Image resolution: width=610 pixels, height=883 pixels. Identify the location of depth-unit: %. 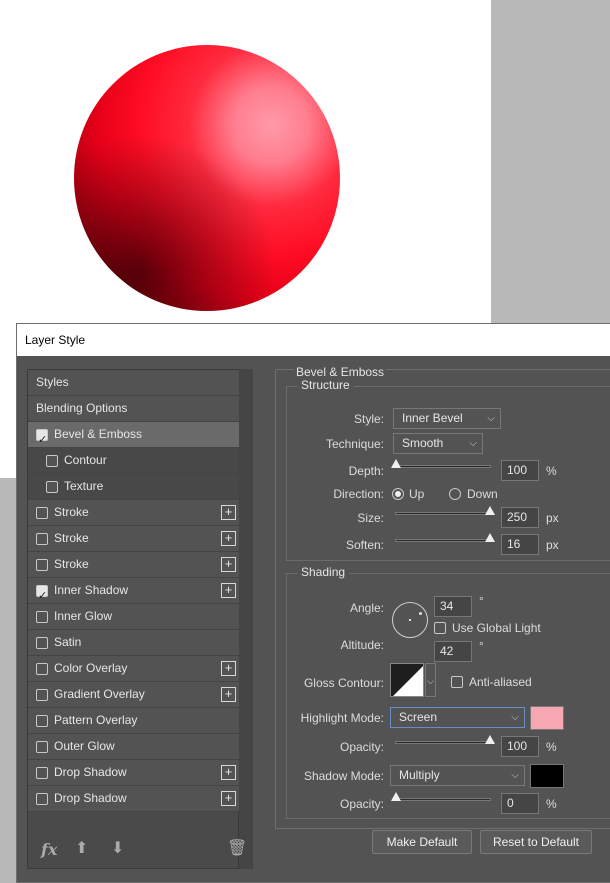
(551, 471).